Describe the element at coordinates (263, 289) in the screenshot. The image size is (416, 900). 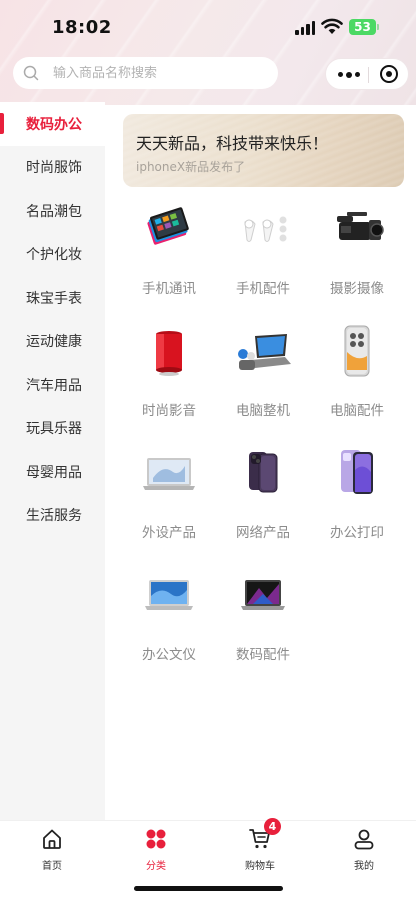
I see `category-label: 手机配件` at that location.